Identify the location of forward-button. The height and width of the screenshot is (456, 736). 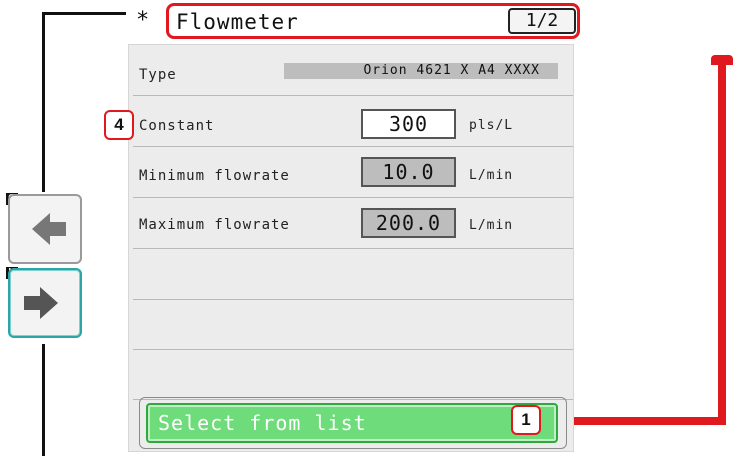
(45, 303).